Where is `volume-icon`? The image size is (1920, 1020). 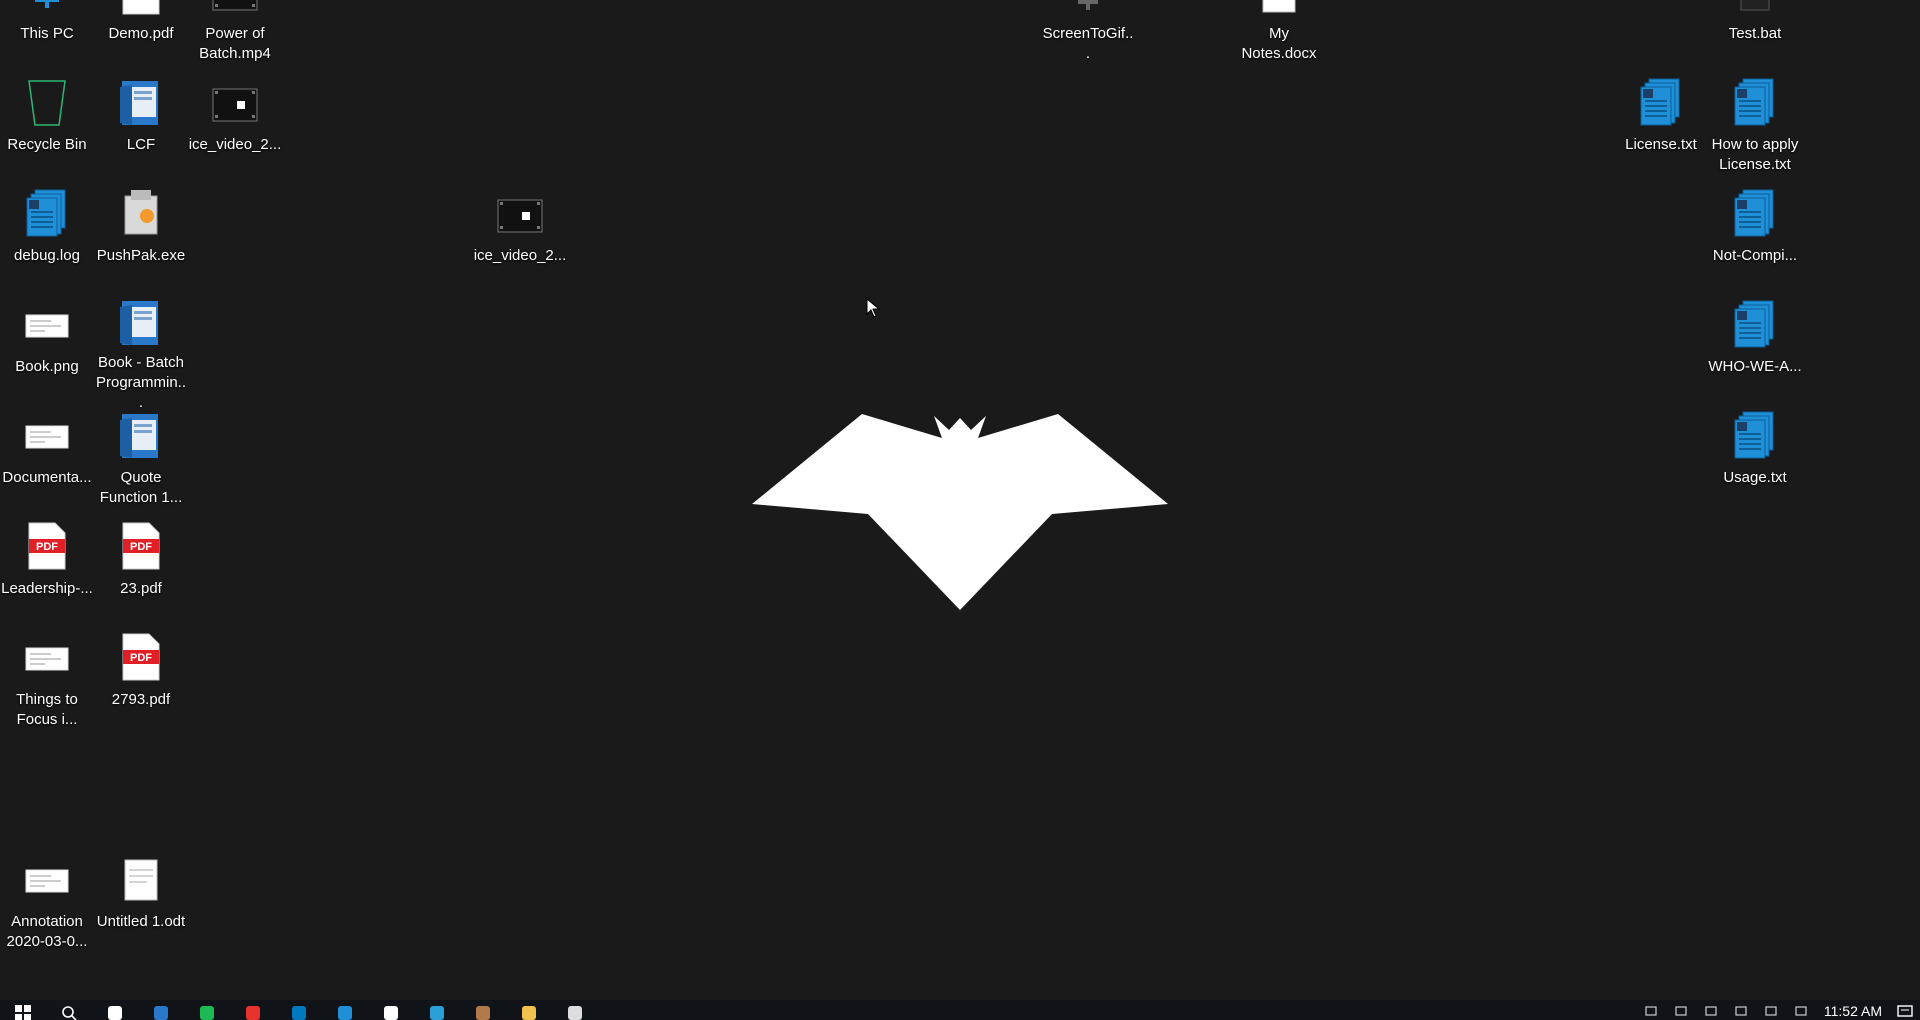 volume-icon is located at coordinates (1771, 1010).